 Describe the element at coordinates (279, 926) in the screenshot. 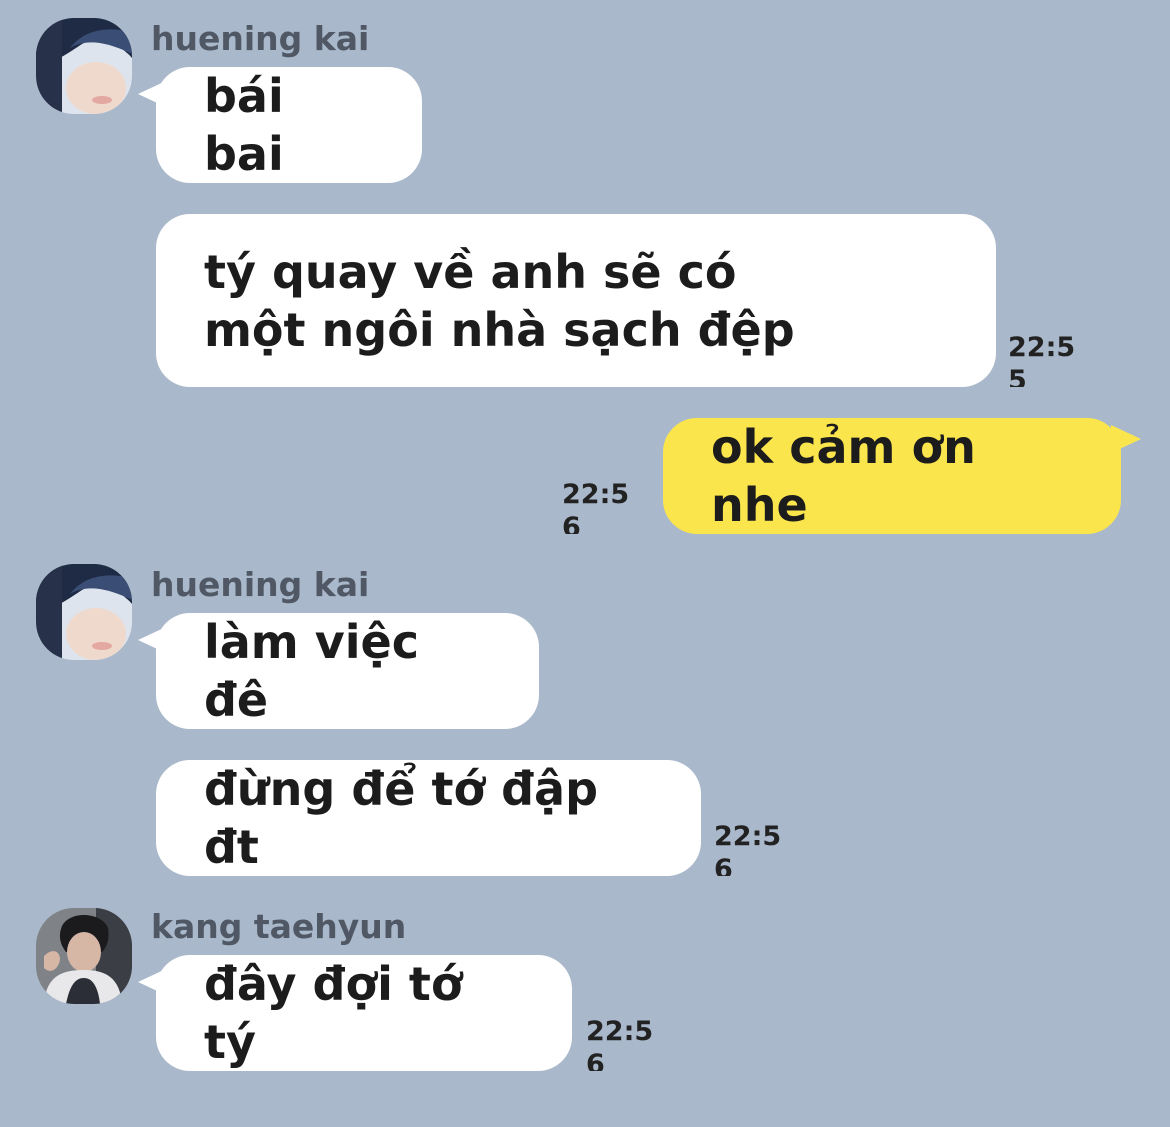

I see `sender-name: kang taehyun` at that location.